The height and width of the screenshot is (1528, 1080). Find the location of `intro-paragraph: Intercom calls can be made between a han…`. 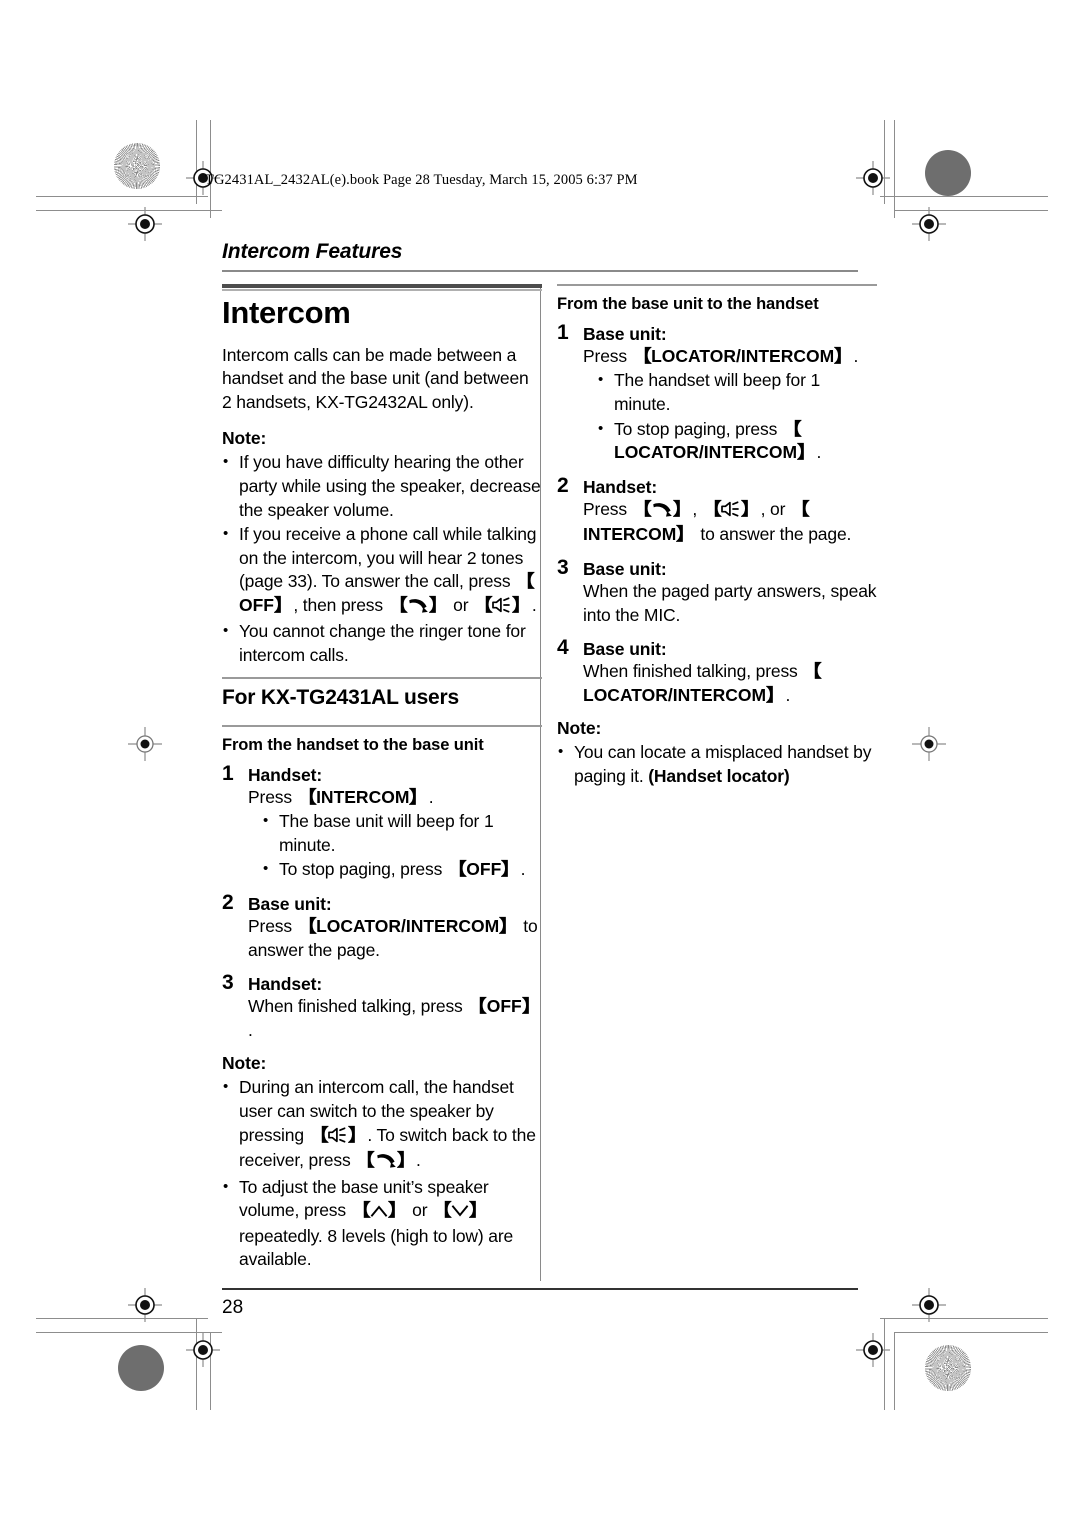

intro-paragraph: Intercom calls can be made between a han… is located at coordinates (375, 378).